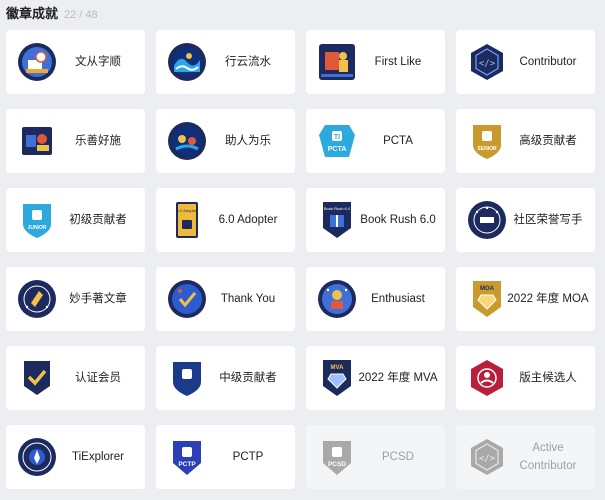 This screenshot has height=500, width=605. Describe the element at coordinates (187, 379) in the screenshot. I see `mid-contributor-shield-icon` at that location.